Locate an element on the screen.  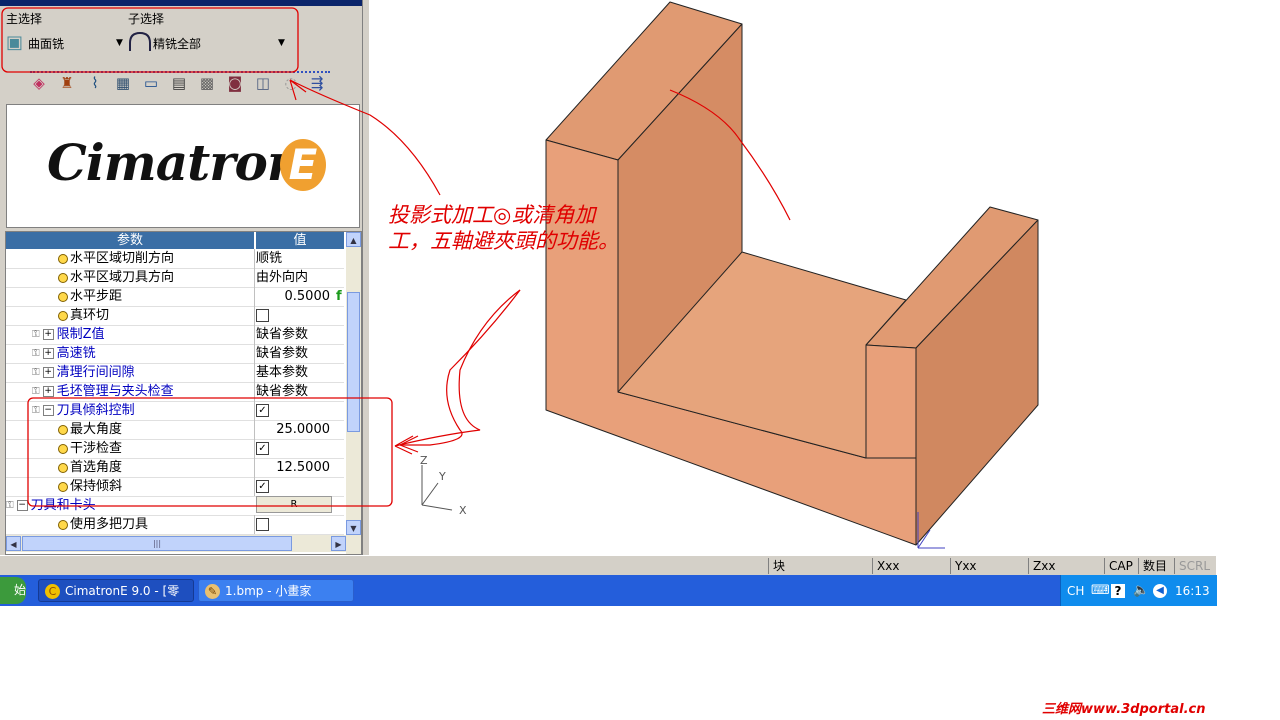
status-x: Xxx is located at coordinates (910, 566).